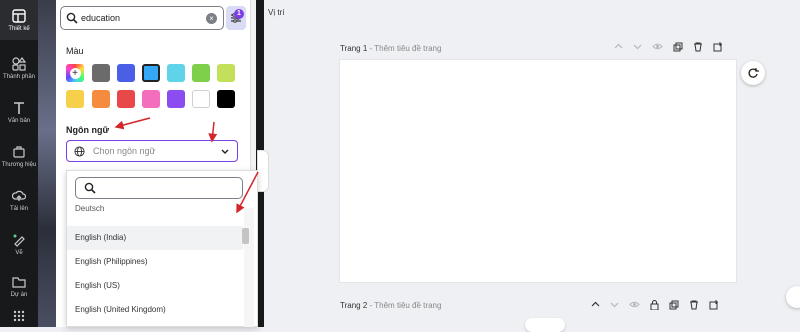 The width and height of the screenshot is (800, 332). I want to click on page-2-header: Trang 2 - Thêm tiêu đề trang, so click(390, 305).